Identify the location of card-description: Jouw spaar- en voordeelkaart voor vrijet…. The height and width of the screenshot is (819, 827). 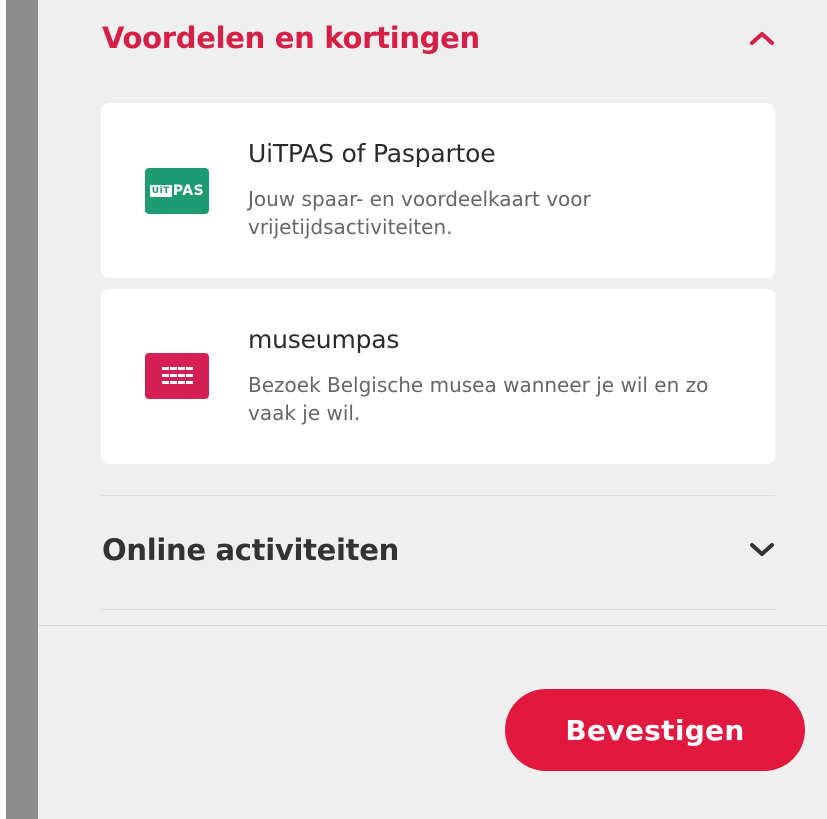
(419, 213).